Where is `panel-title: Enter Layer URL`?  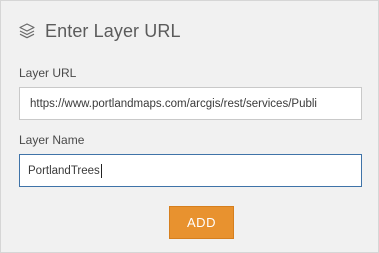
panel-title: Enter Layer URL is located at coordinates (113, 30).